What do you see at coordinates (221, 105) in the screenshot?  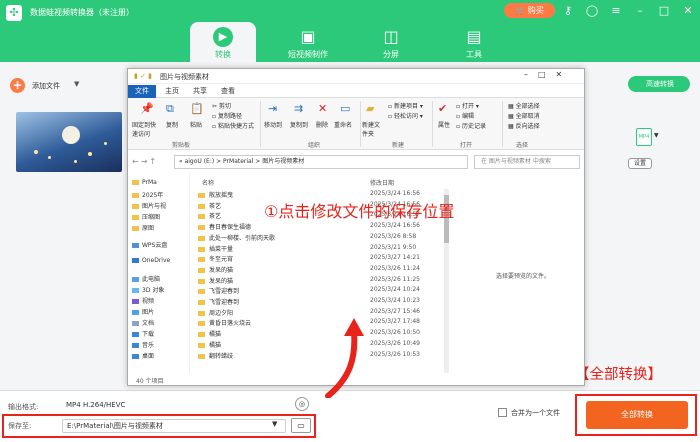 I see `cut-button: ✂ 剪切` at bounding box center [221, 105].